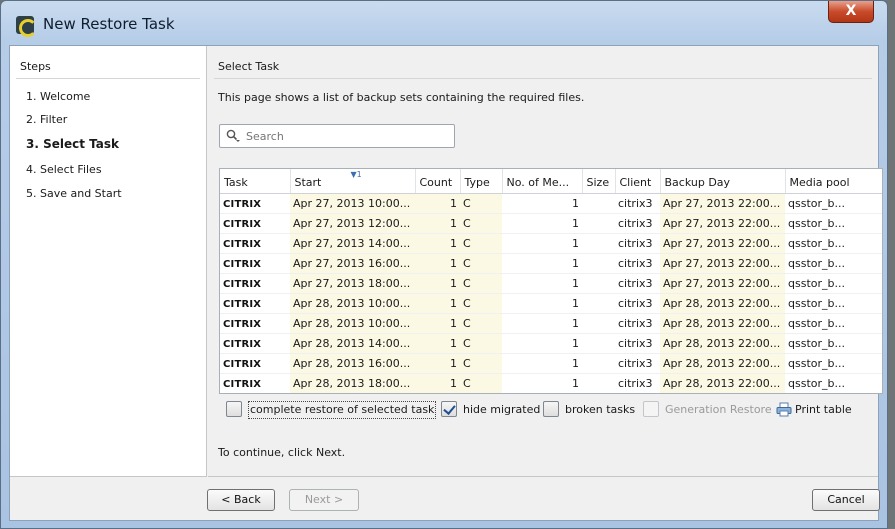 The width and height of the screenshot is (895, 529). I want to click on hide-migrated-checkbox, so click(449, 409).